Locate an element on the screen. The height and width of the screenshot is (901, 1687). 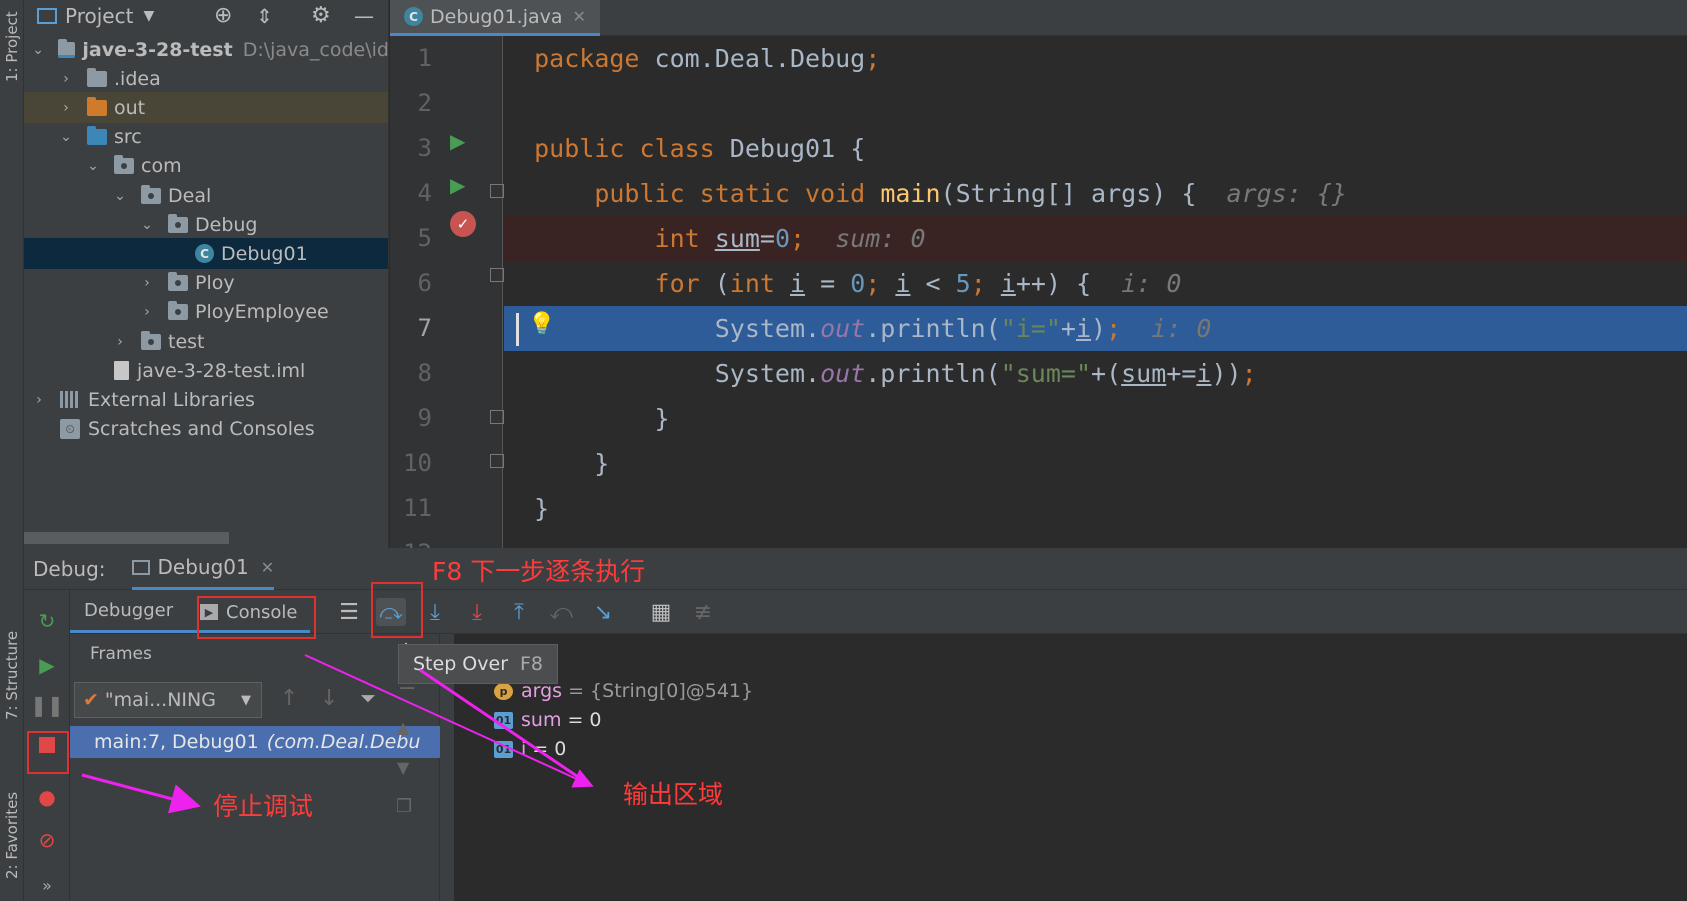
annotation-arrows is located at coordinates (337, 734).